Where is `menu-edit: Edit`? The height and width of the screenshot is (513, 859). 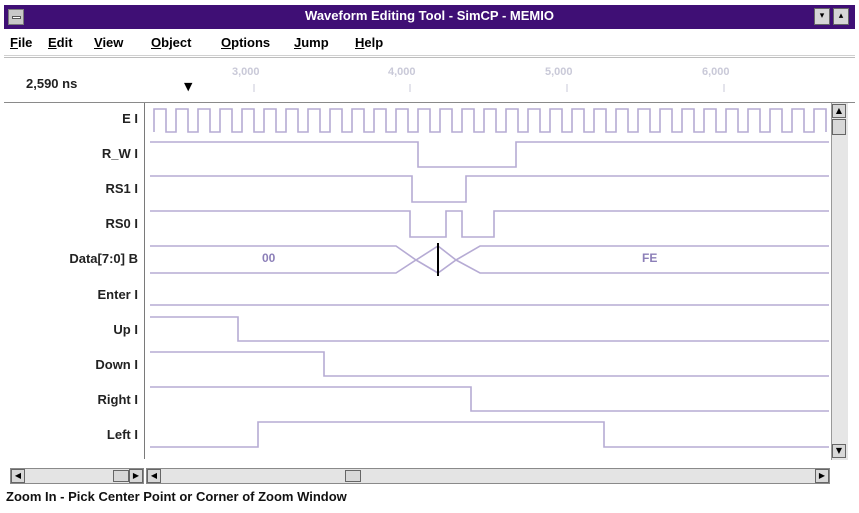
menu-edit: Edit is located at coordinates (60, 42).